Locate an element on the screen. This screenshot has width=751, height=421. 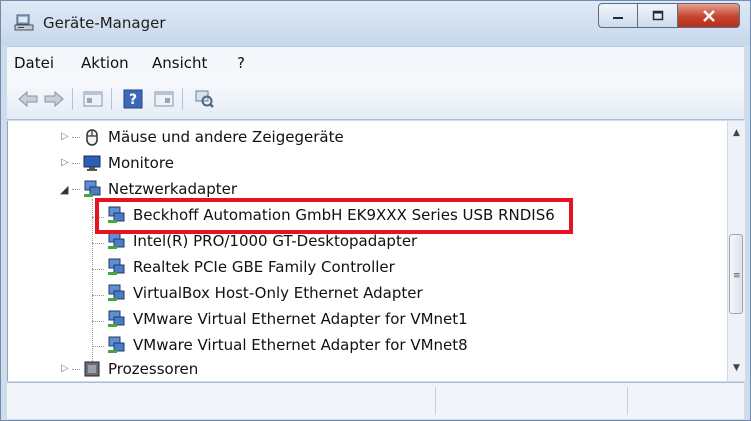
tree-node-virtualbox: VirtualBox Host-Only Ethernet Adapter is located at coordinates (358, 293).